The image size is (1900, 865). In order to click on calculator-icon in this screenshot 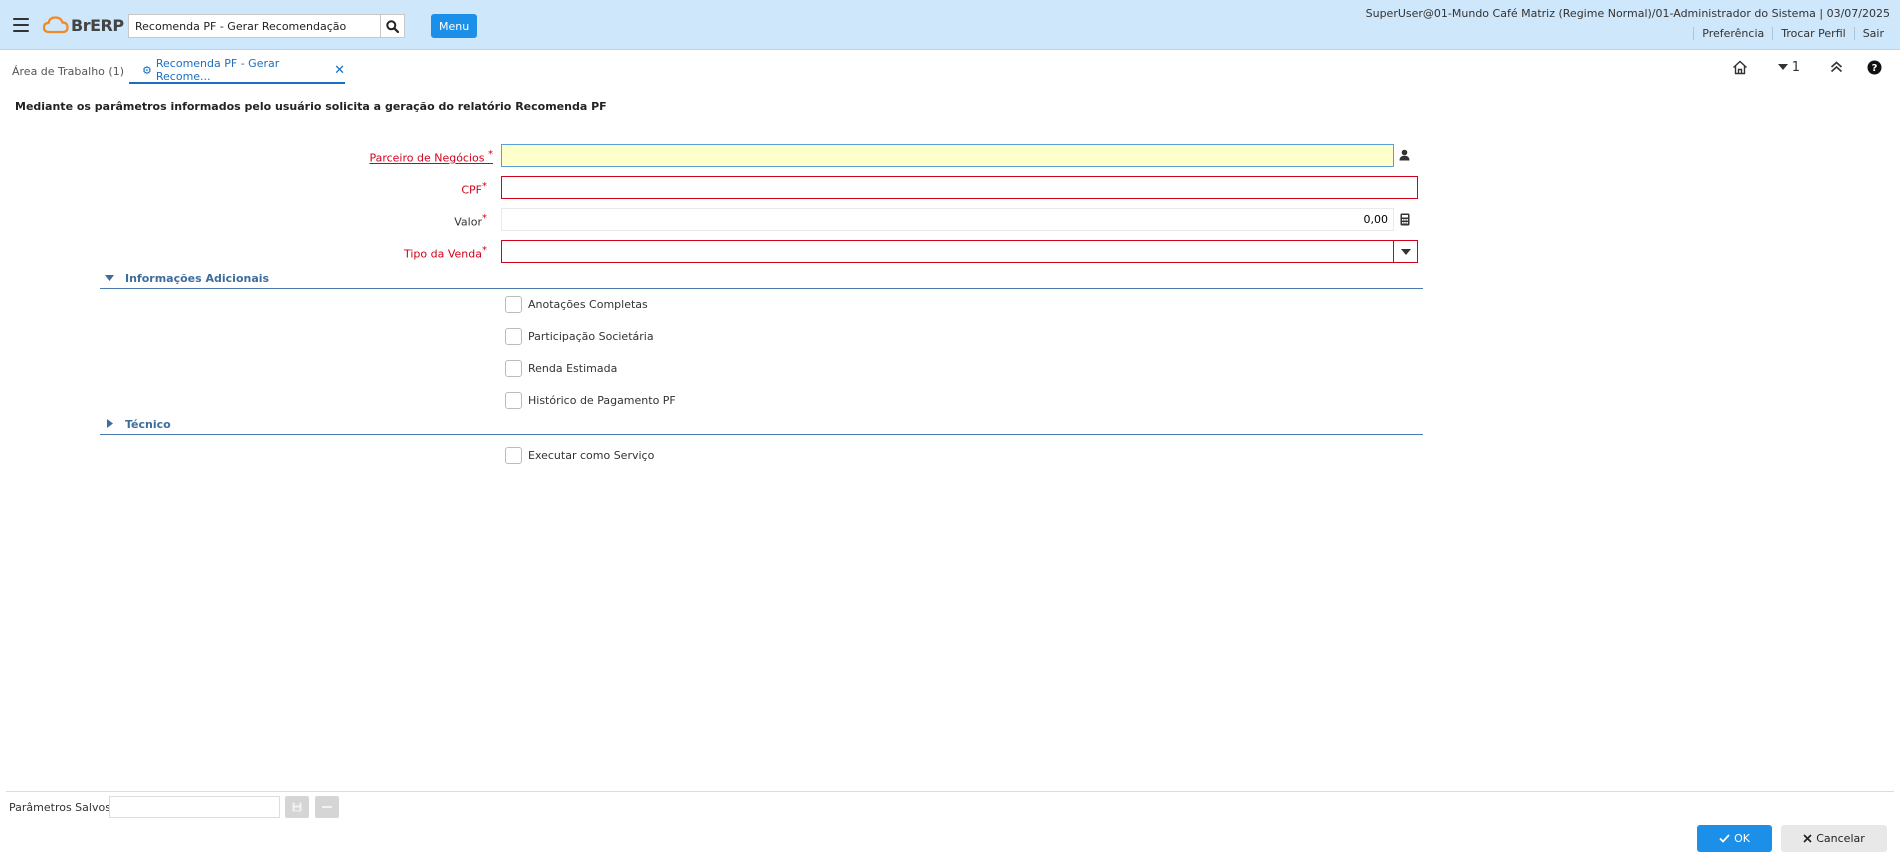, I will do `click(1405, 219)`.